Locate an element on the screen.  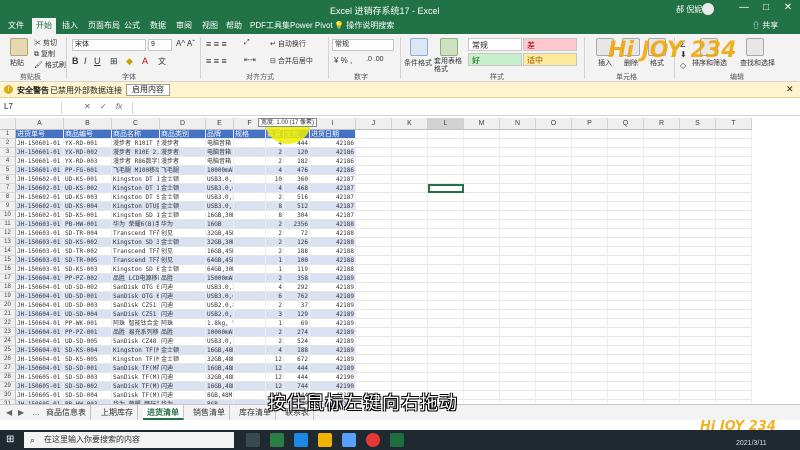
table-cell: 32GB,30M is located at coordinates (220, 242).